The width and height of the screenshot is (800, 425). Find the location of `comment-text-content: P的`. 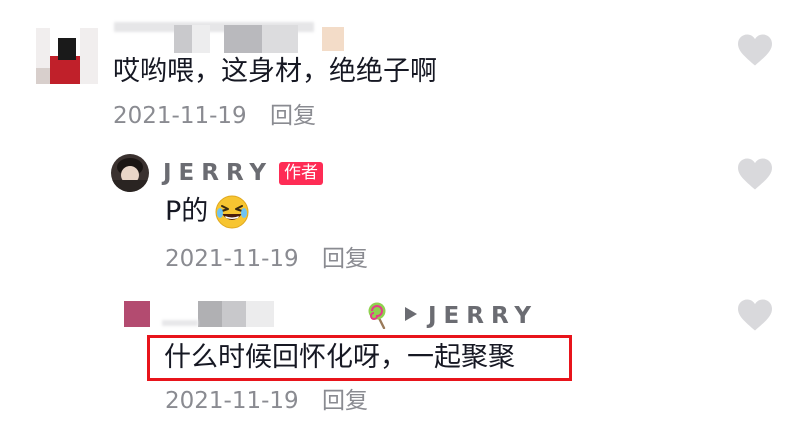

comment-text-content: P的 is located at coordinates (187, 211).